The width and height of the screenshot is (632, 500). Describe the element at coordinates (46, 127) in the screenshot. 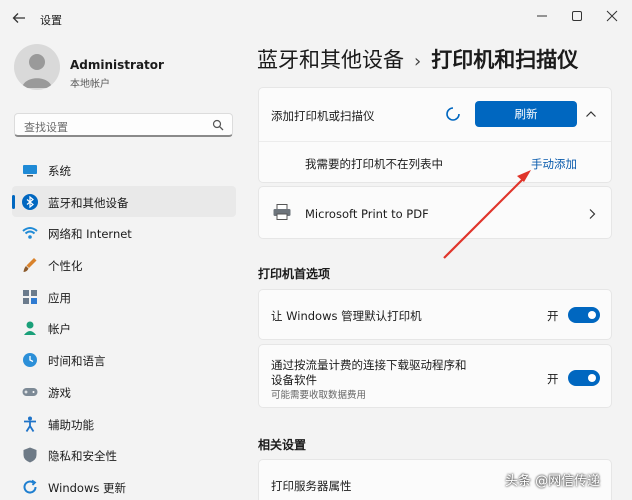

I see `search-placeholder: 查找设置` at that location.